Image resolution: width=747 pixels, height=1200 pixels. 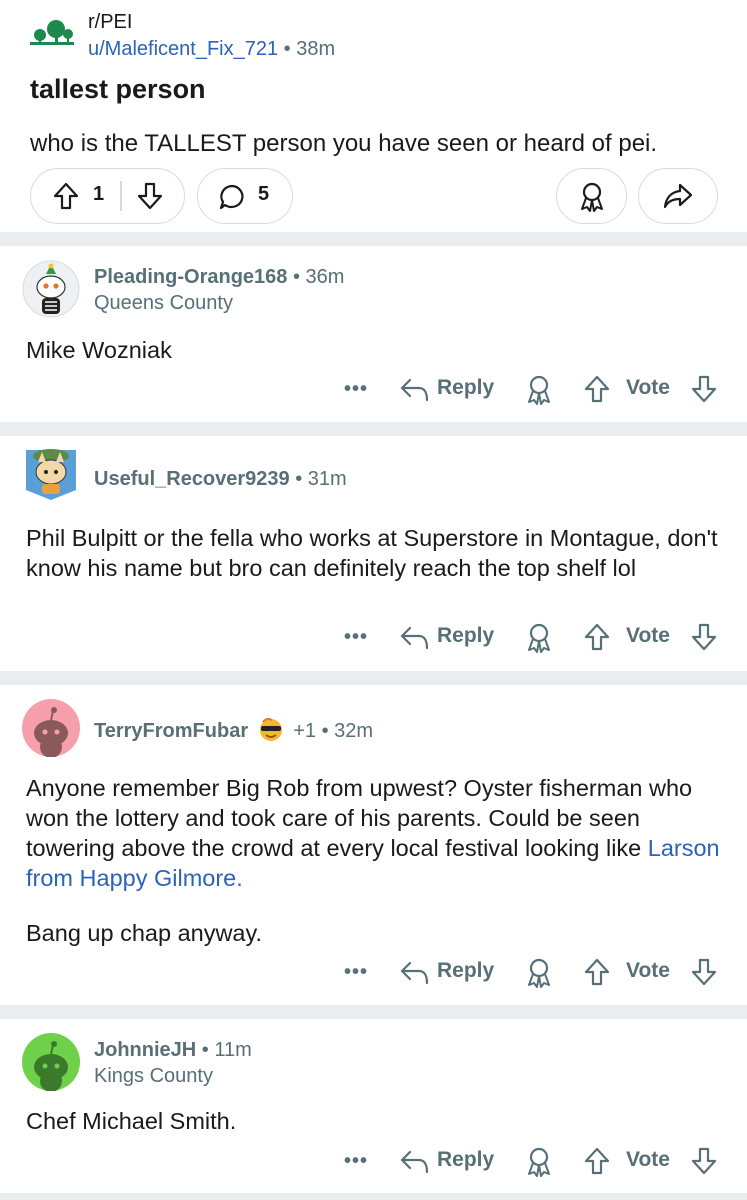 I want to click on post-meta: u/Maleficent_Fix_721 • 38m, so click(x=211, y=49).